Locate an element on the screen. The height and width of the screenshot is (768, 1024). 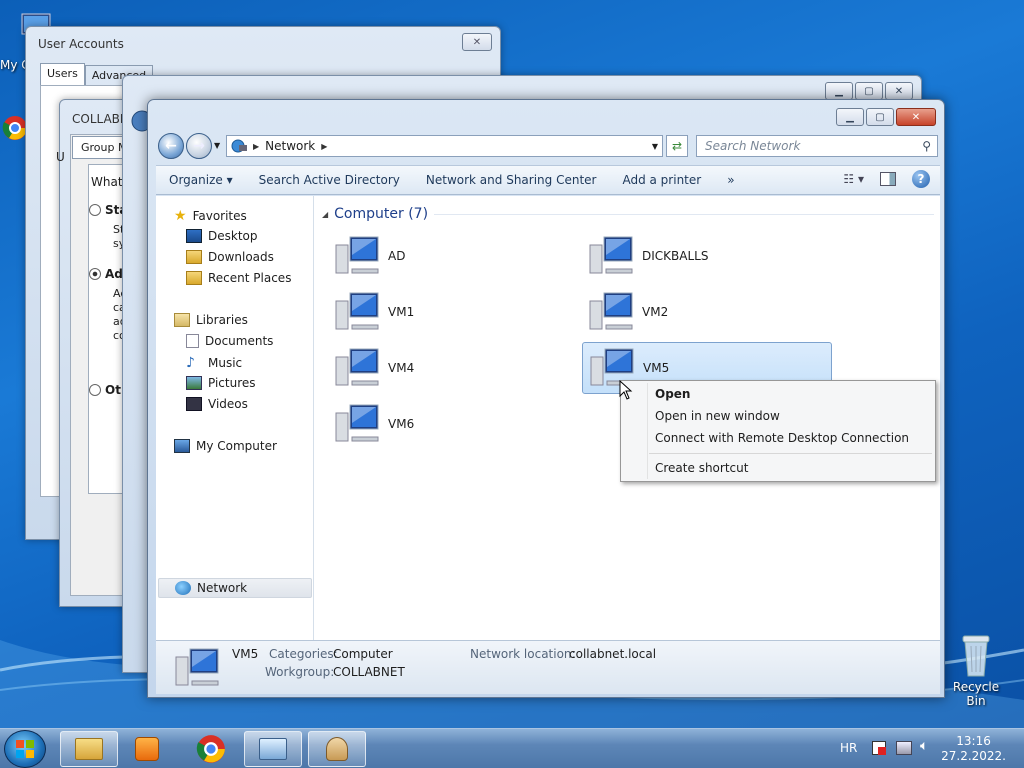
language-indicator: HR is located at coordinates (848, 748).